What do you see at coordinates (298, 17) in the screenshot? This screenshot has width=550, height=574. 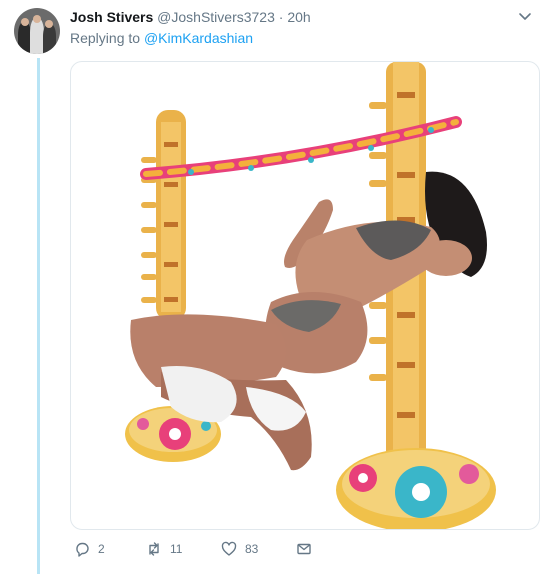 I see `timestamp: 20h` at bounding box center [298, 17].